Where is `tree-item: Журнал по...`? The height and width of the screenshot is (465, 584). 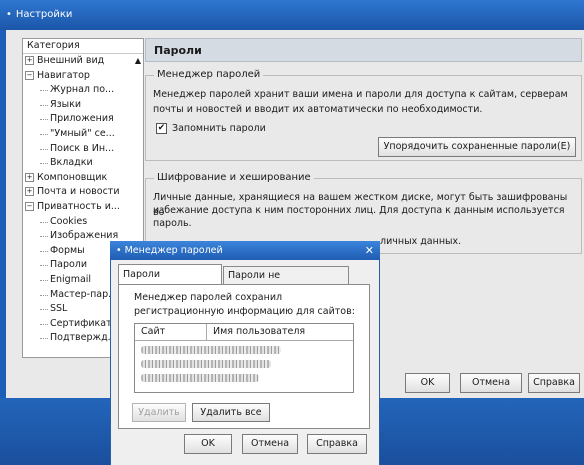
tree-item: Журнал по... is located at coordinates (83, 90).